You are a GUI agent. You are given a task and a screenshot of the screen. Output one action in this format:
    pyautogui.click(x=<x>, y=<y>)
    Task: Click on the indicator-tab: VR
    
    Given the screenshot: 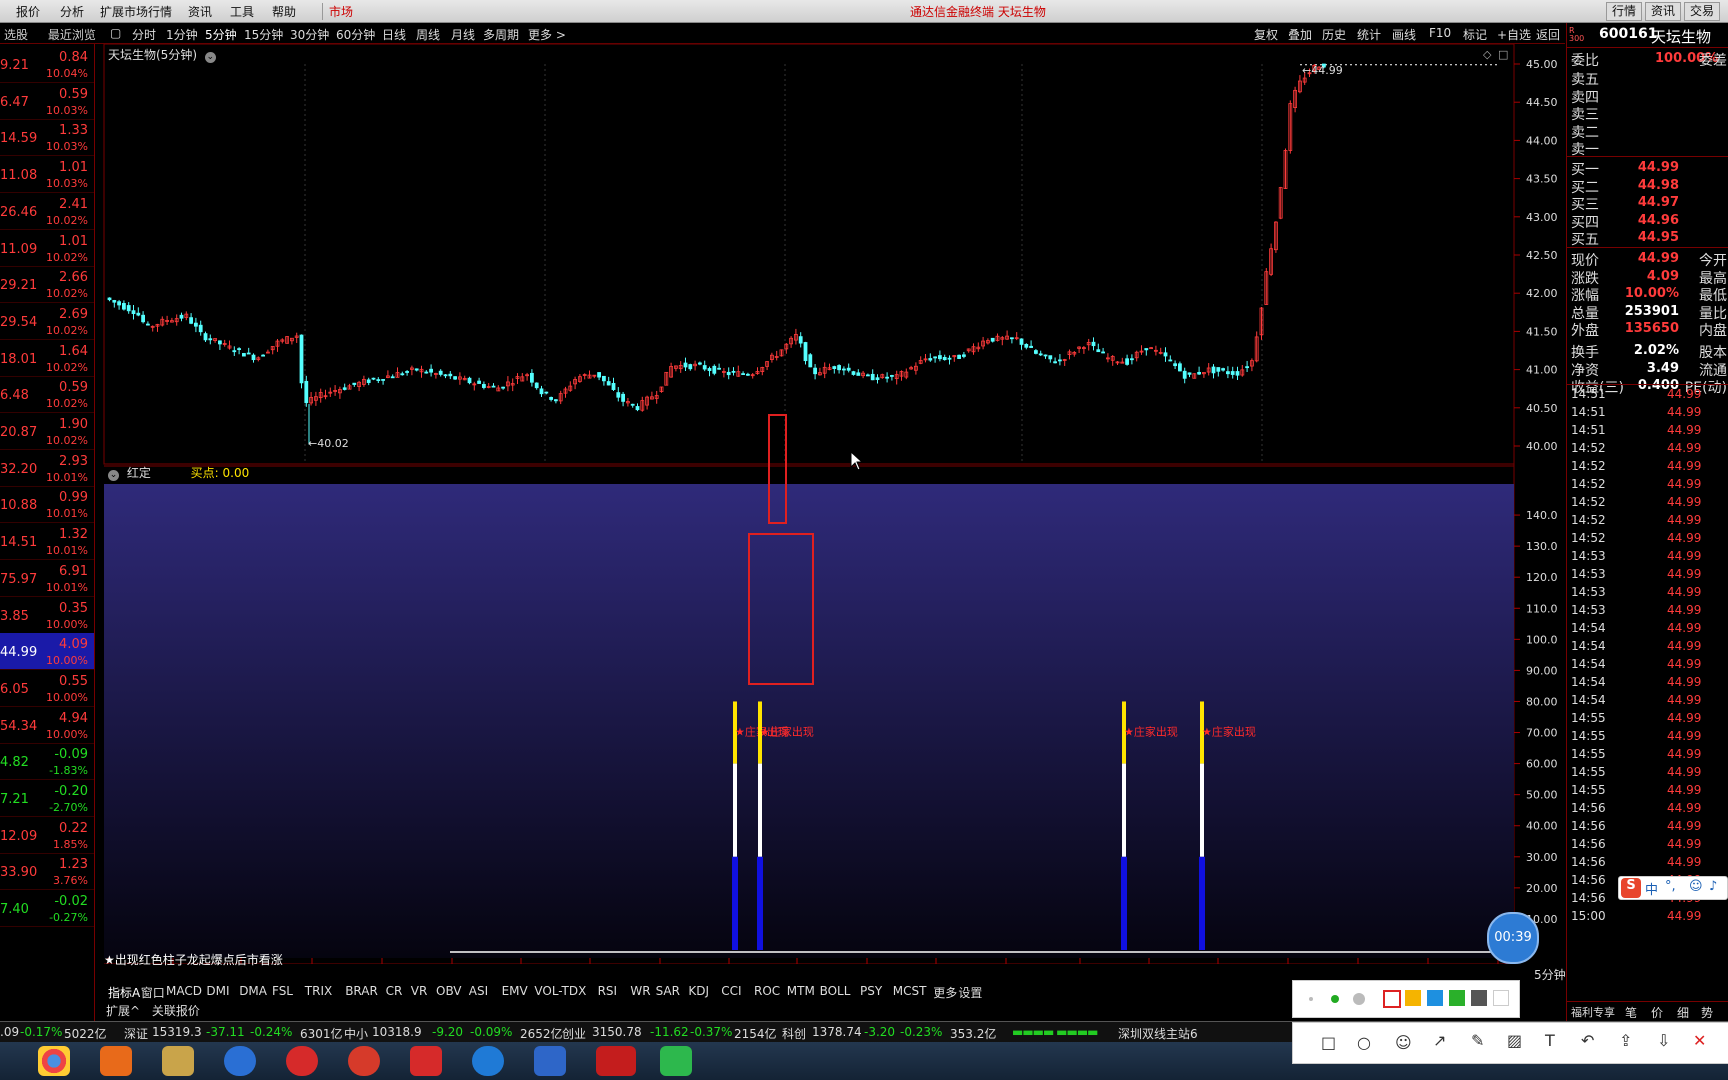 What is the action you would take?
    pyautogui.click(x=419, y=991)
    